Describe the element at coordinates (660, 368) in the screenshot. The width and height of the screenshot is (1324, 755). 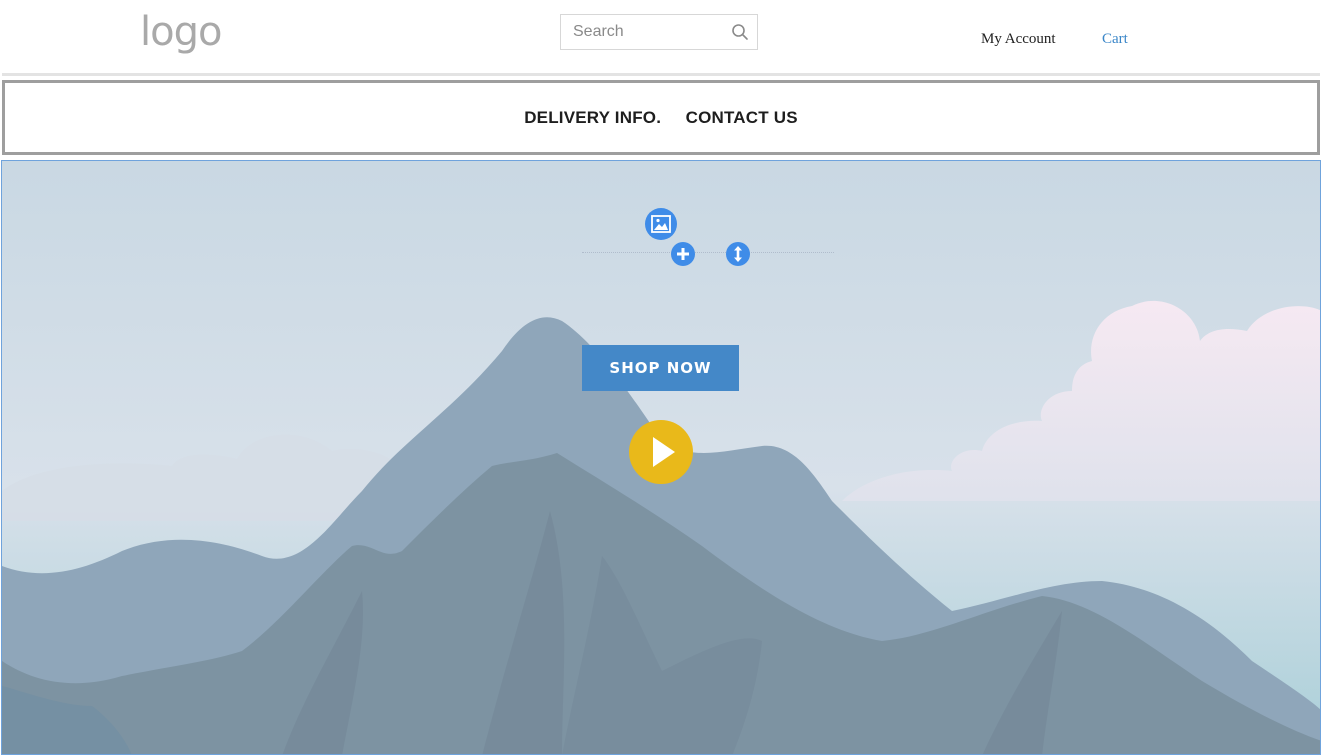
I see `shop-now-button: SHOP NOW` at that location.